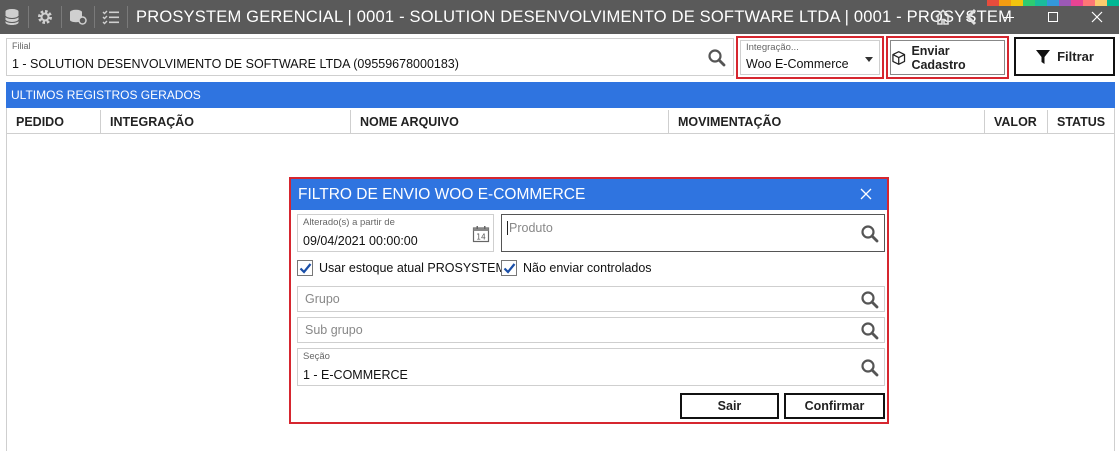  Describe the element at coordinates (1097, 17) in the screenshot. I see `close-button` at that location.